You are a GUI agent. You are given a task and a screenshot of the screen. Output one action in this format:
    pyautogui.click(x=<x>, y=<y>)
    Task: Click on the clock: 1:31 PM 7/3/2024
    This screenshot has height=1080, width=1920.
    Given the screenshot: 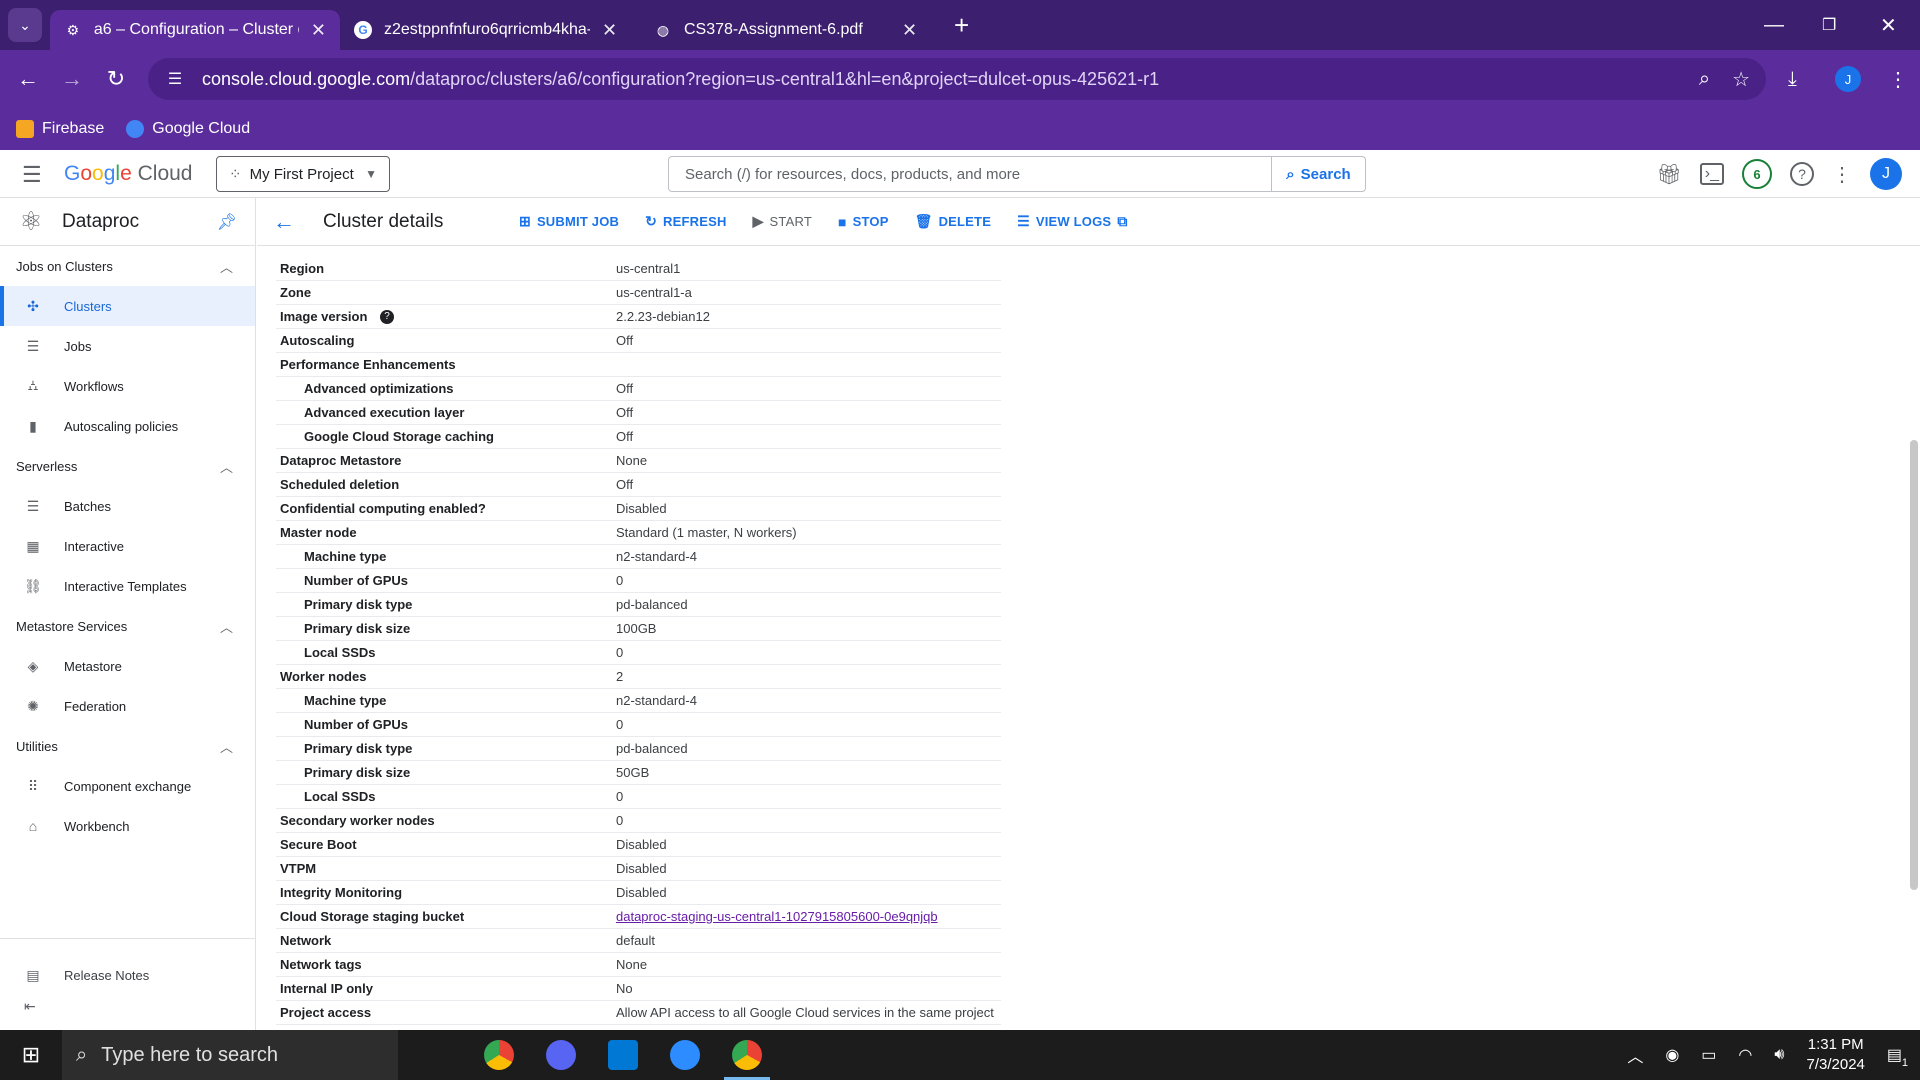 What is the action you would take?
    pyautogui.click(x=1835, y=1055)
    